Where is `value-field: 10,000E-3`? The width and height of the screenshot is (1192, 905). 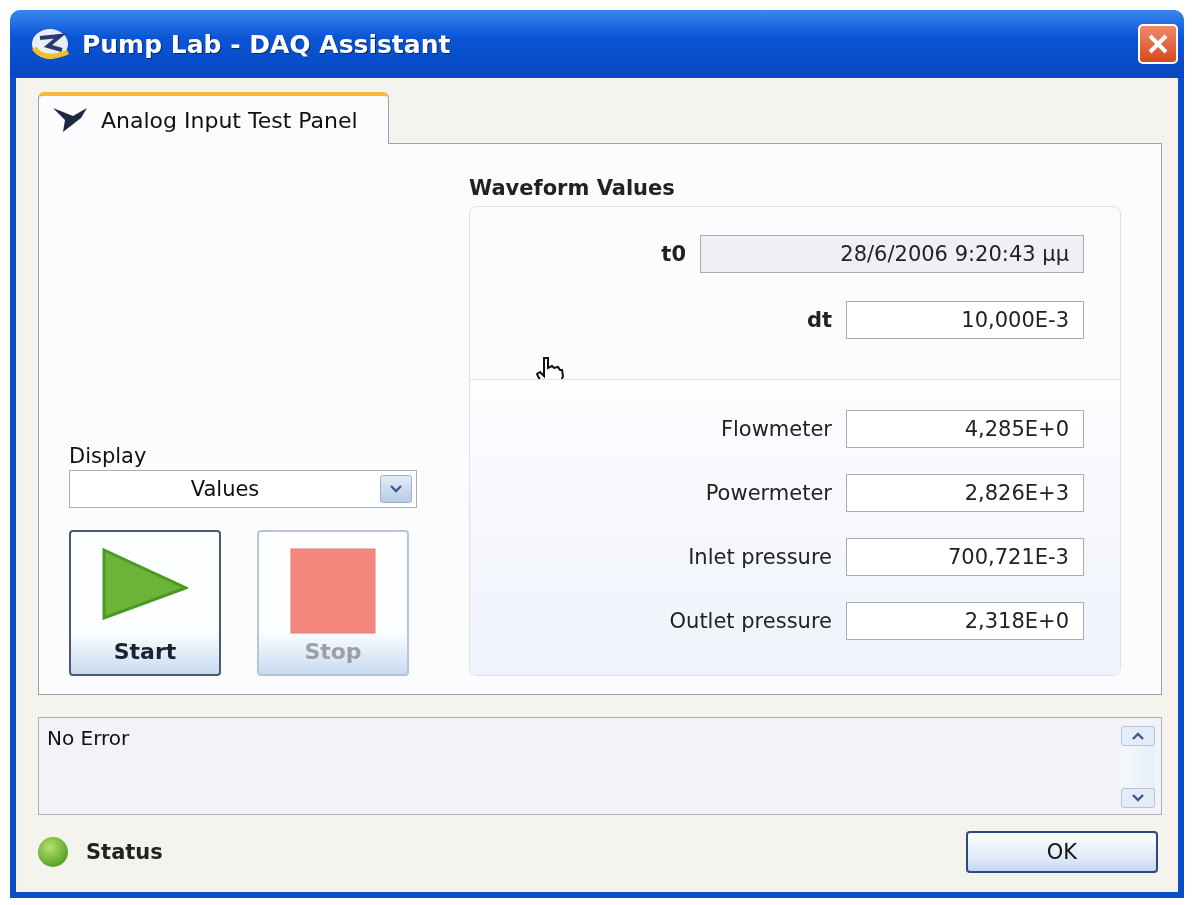
value-field: 10,000E-3 is located at coordinates (965, 320).